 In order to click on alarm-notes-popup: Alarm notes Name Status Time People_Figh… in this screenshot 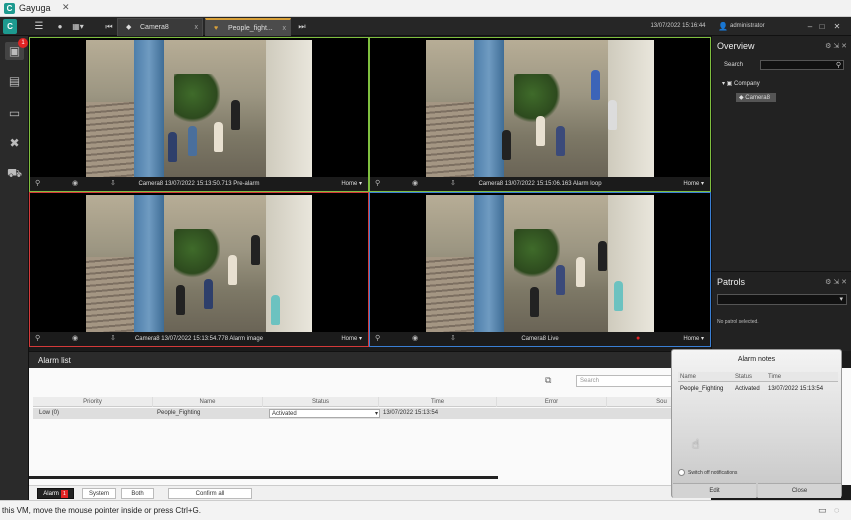, I will do `click(756, 423)`.